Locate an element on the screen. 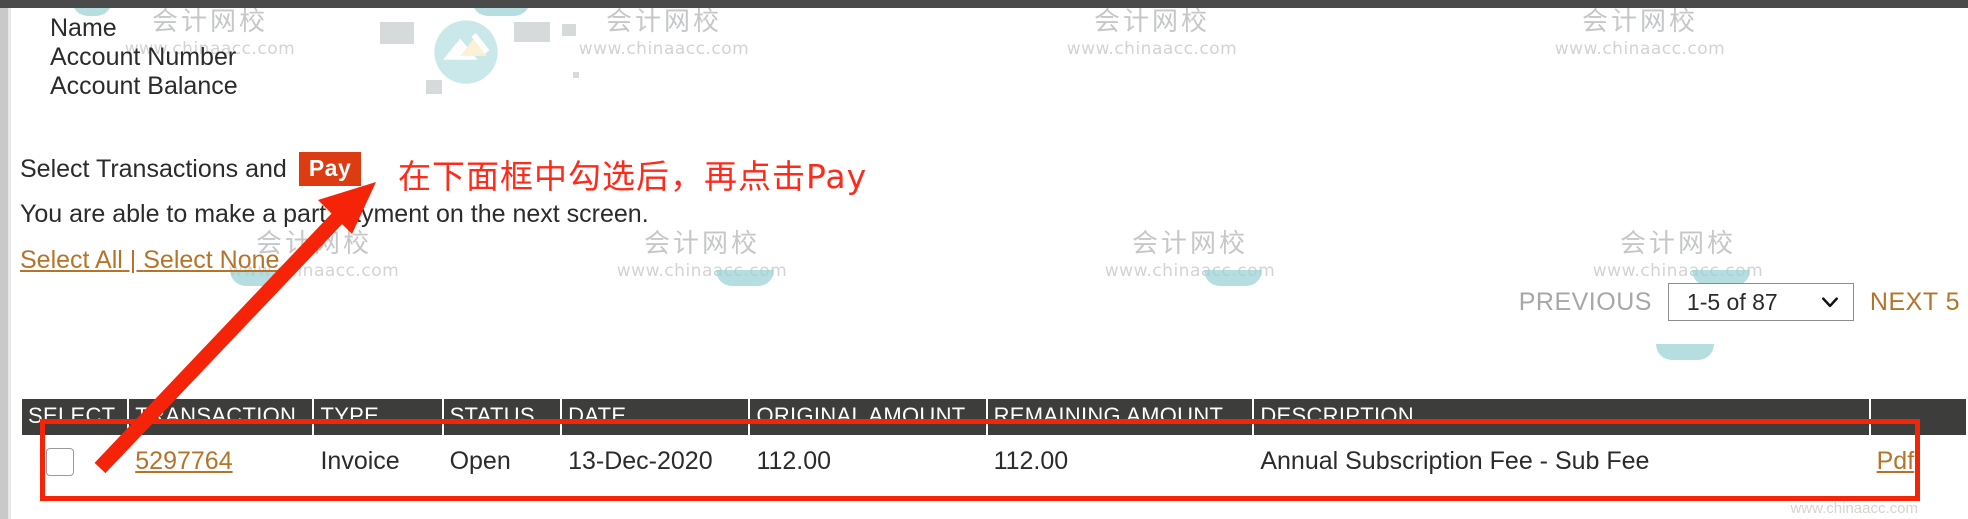 The height and width of the screenshot is (519, 1968). page-range-value: 1-5 of 87 is located at coordinates (1732, 301).